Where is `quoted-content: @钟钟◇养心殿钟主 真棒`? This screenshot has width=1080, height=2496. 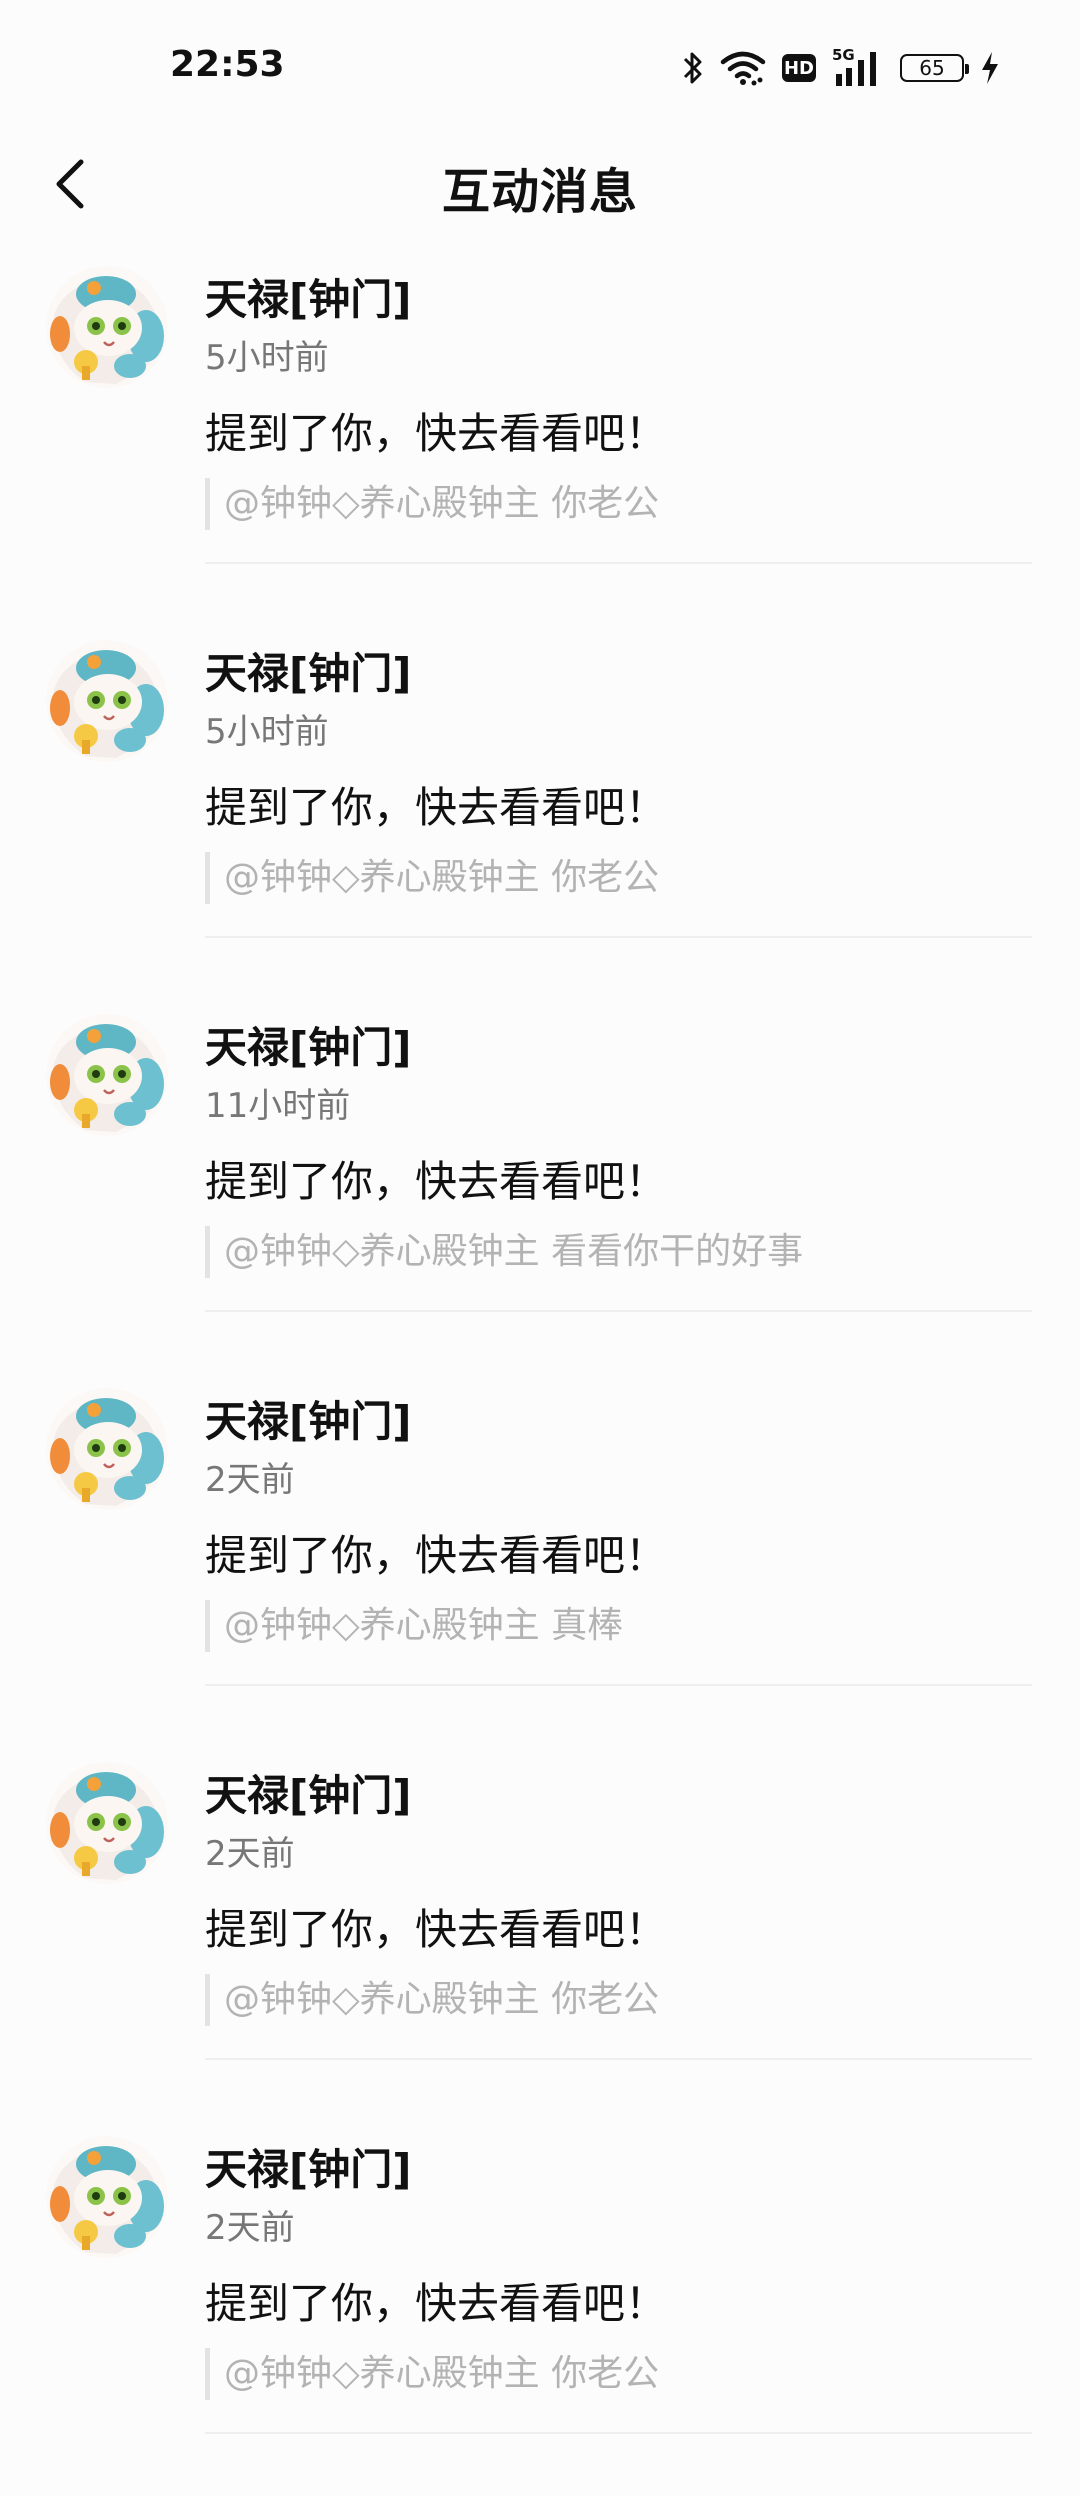
quoted-content: @钟钟◇养心殿钟主 真棒 is located at coordinates (414, 1626).